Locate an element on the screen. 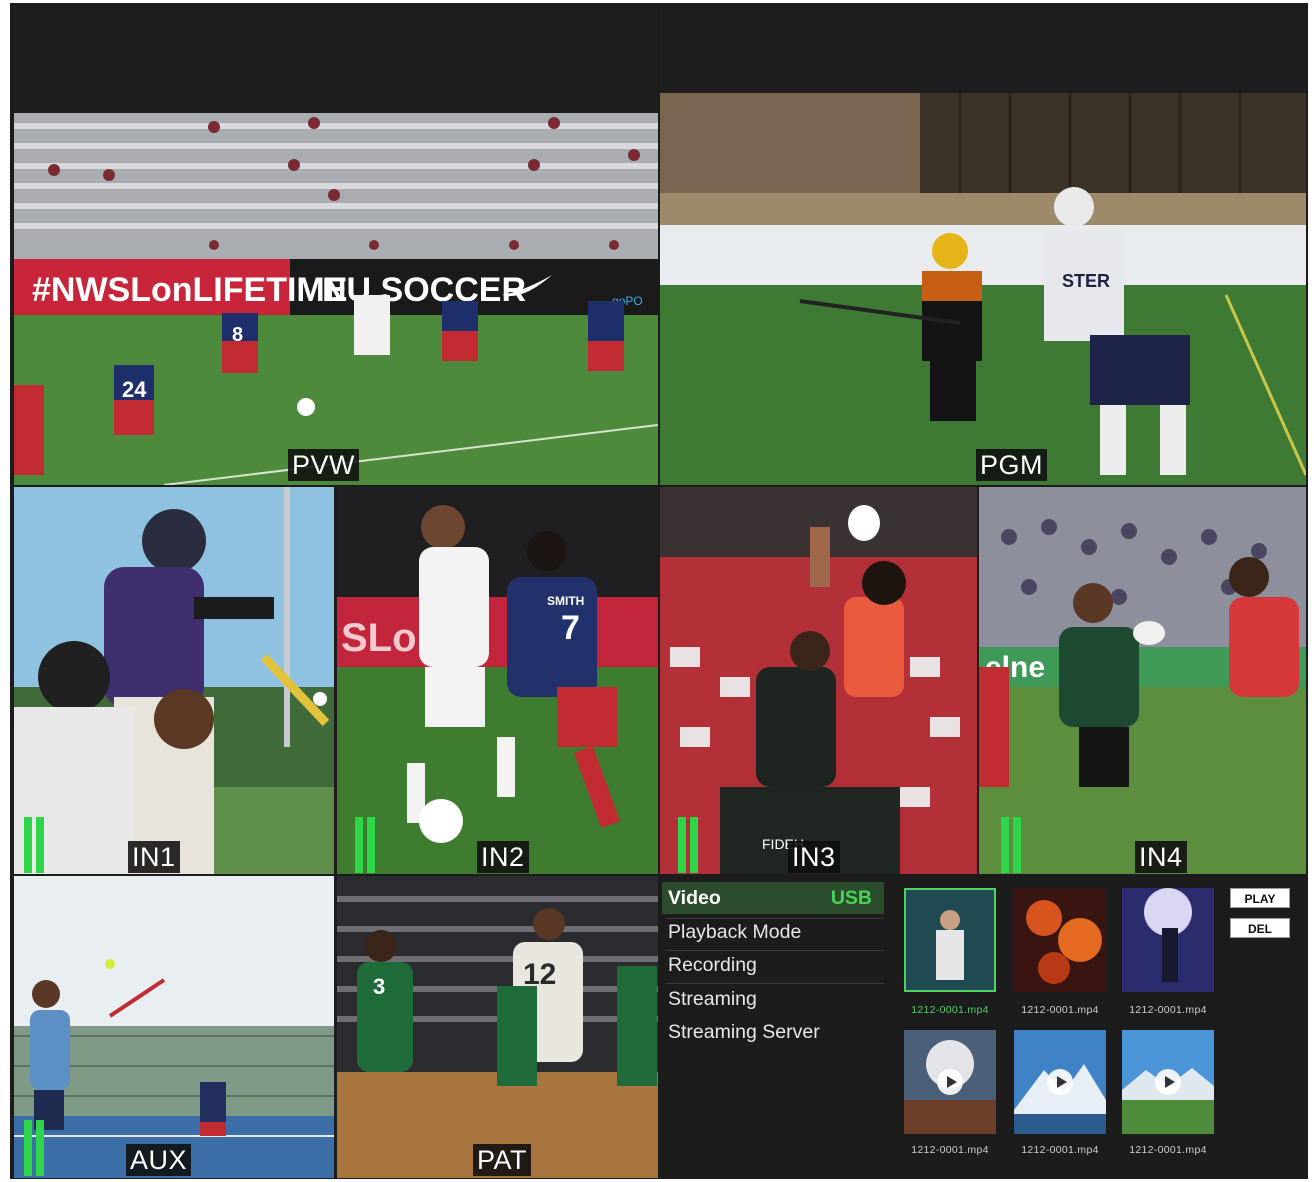 The height and width of the screenshot is (1182, 1314). in1-audio-meter is located at coordinates (35, 845).